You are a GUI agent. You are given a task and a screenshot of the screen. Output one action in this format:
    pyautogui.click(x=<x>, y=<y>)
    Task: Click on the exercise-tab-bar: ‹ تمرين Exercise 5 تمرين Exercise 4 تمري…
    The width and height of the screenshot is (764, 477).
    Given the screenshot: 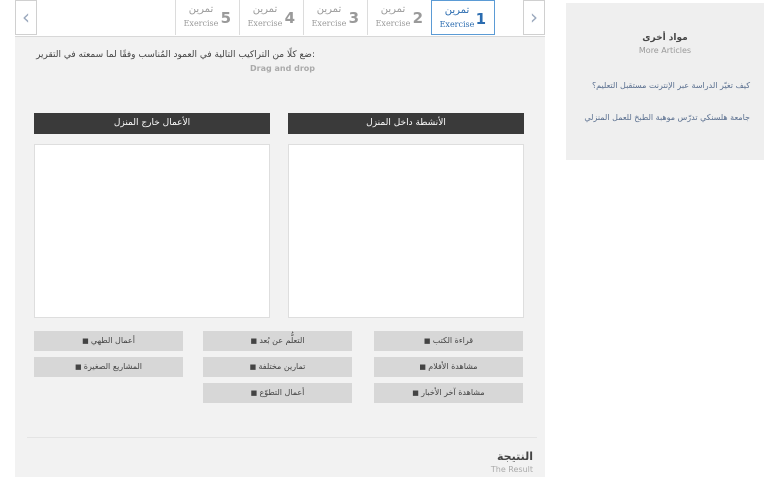 What is the action you would take?
    pyautogui.click(x=280, y=18)
    